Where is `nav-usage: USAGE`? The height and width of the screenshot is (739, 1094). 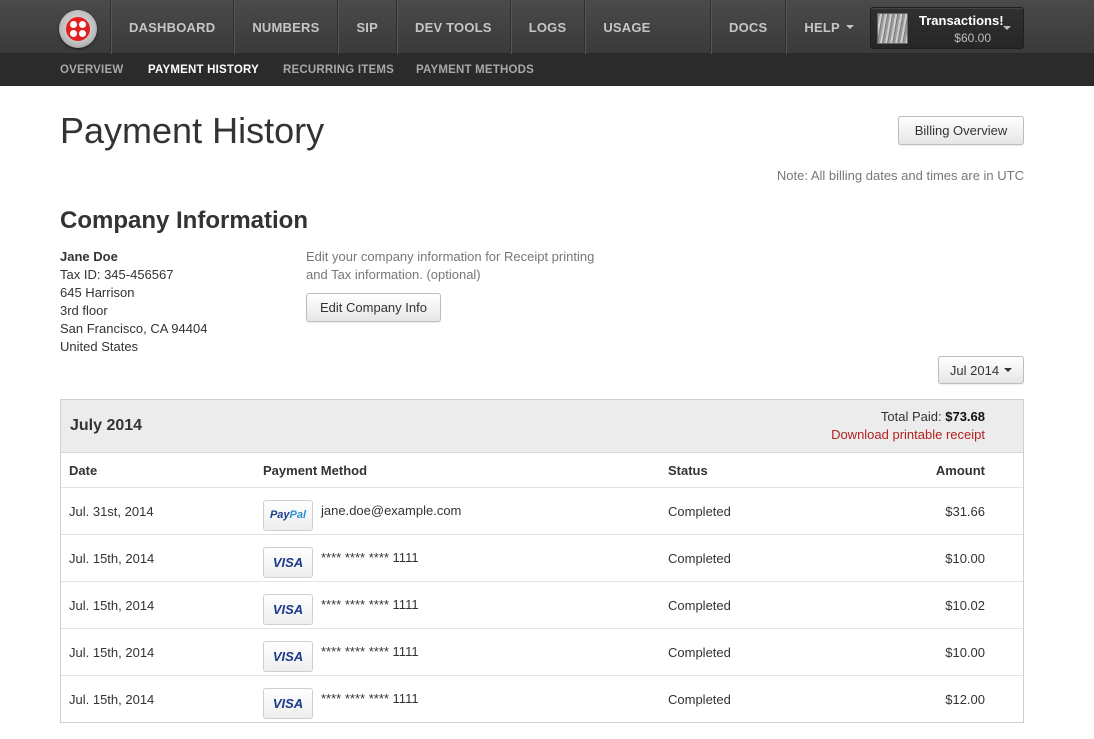 nav-usage: USAGE is located at coordinates (626, 27).